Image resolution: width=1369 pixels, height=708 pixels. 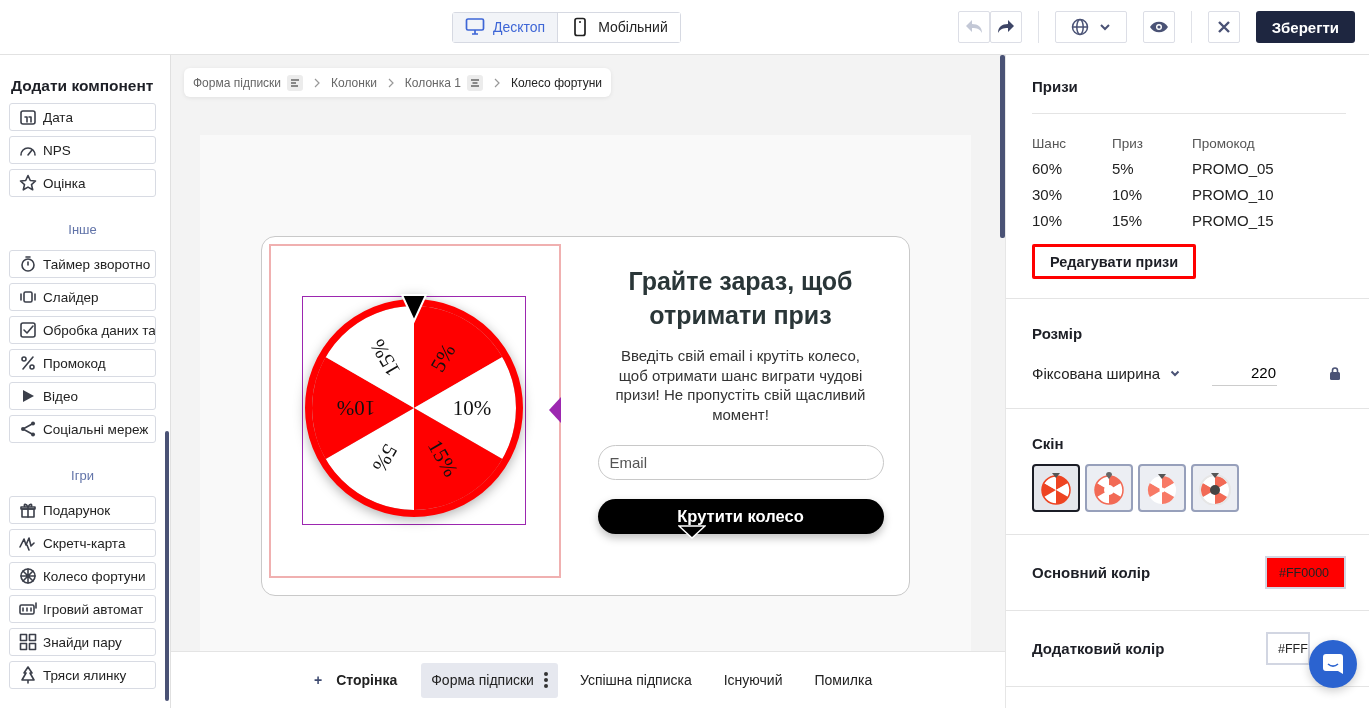 I want to click on redo-button, so click(x=1005, y=27).